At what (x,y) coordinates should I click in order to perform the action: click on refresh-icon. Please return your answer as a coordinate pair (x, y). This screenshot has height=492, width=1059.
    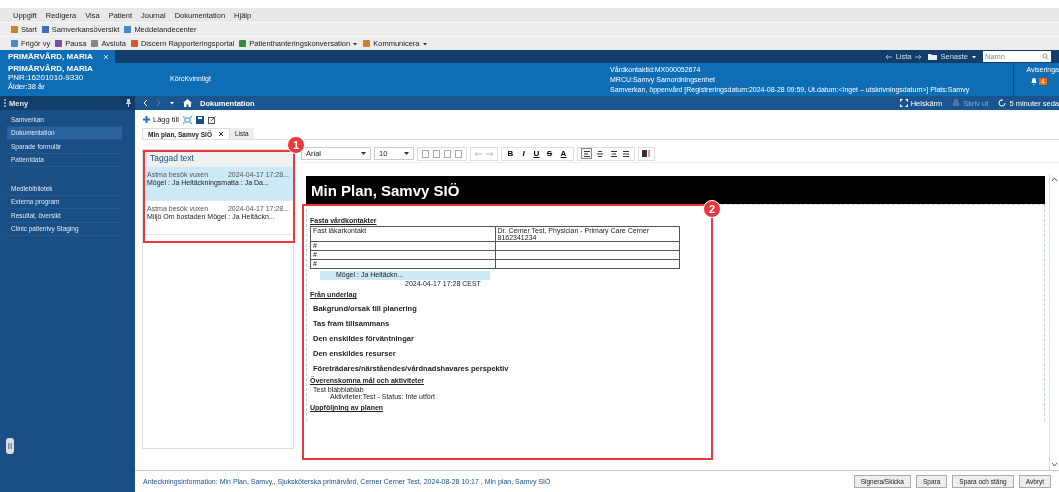
    Looking at the image, I should click on (1002, 103).